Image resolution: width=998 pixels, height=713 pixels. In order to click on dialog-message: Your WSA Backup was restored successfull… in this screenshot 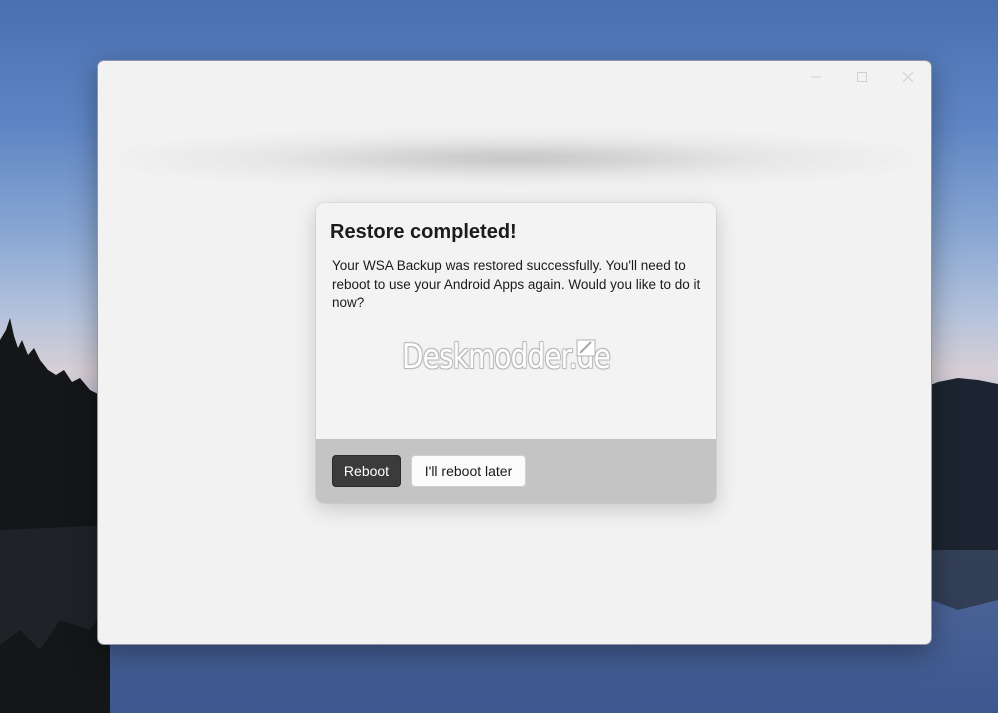, I will do `click(516, 284)`.